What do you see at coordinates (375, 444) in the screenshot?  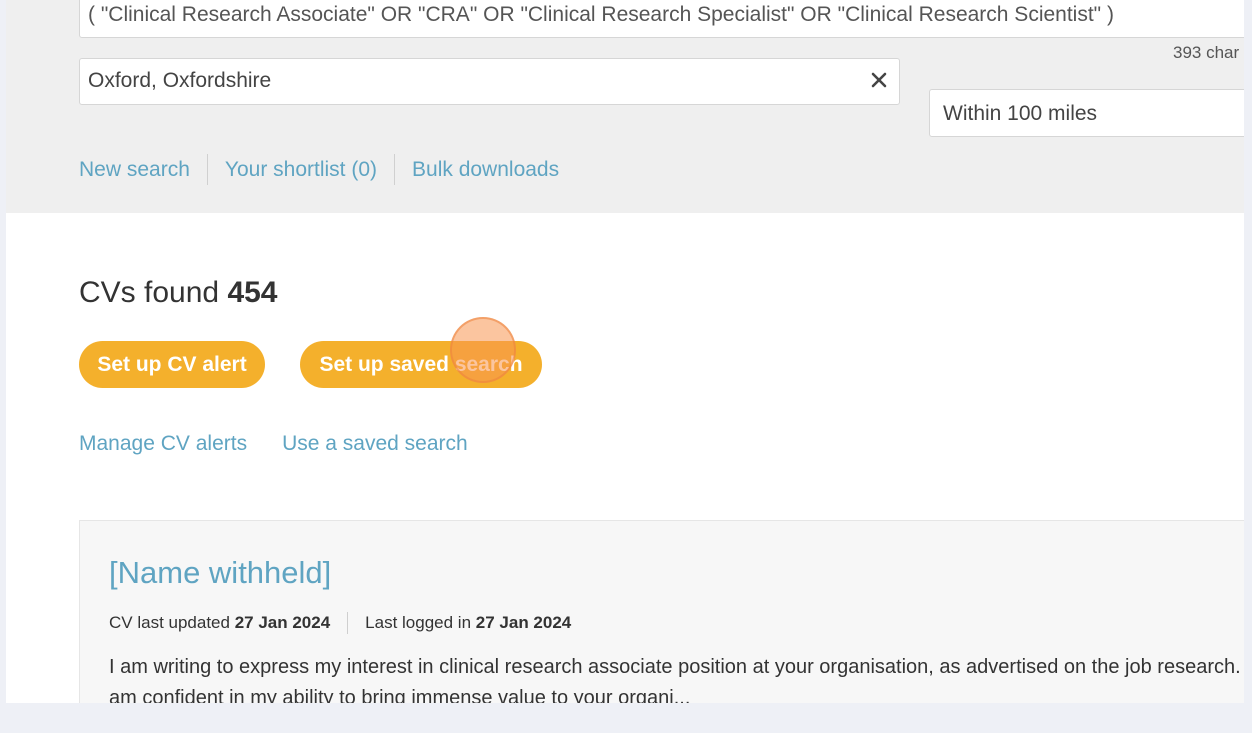 I see `use-saved-search-link: Use a saved search` at bounding box center [375, 444].